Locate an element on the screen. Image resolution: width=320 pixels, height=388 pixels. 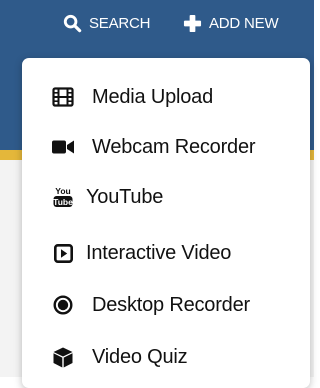
add-new-button: ADD NEW is located at coordinates (230, 23).